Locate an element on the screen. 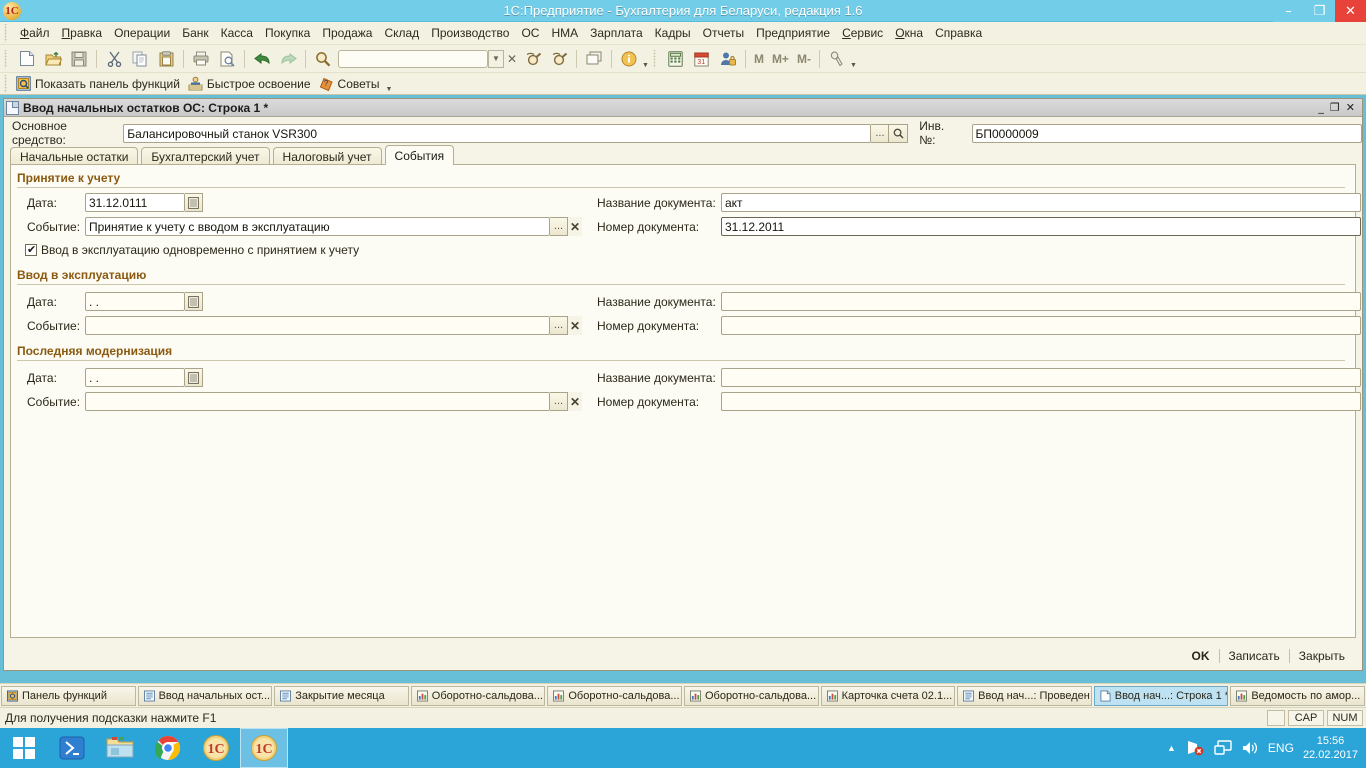 The image size is (1366, 768). remote-desktop-icon is located at coordinates (1223, 748).